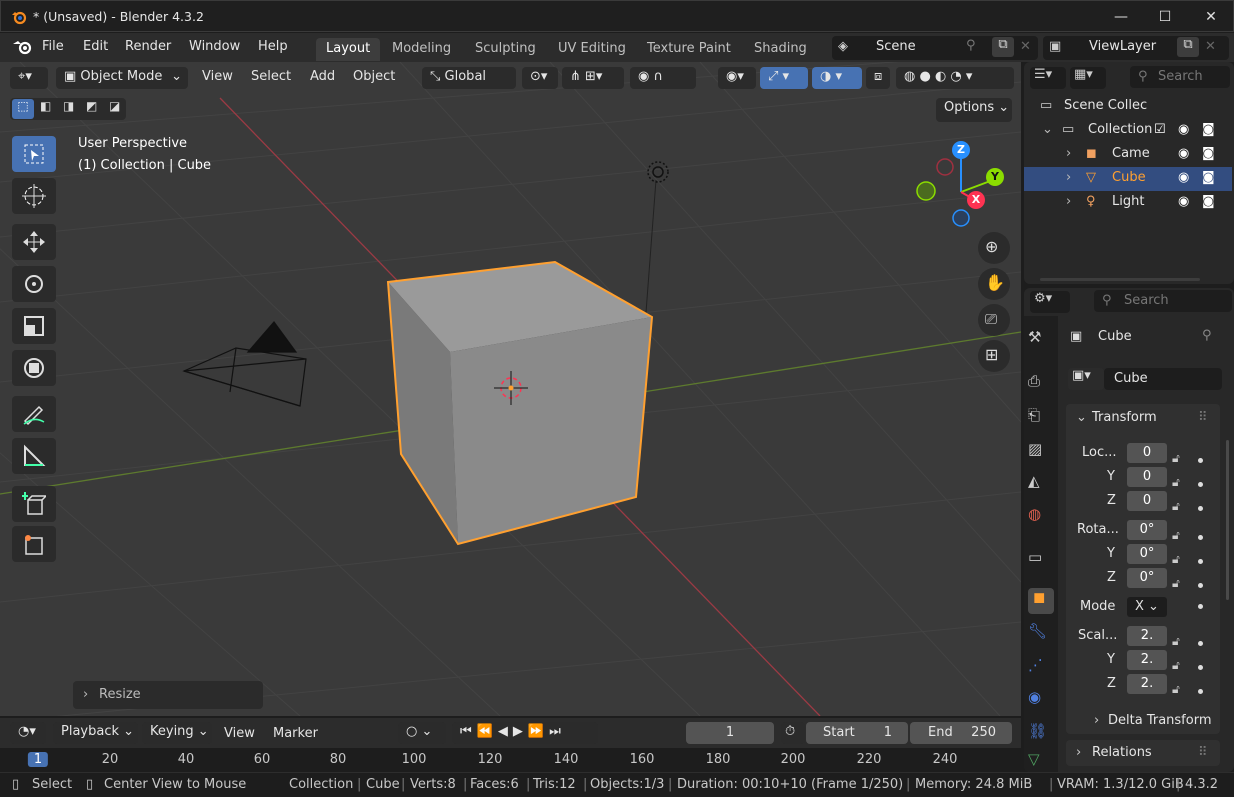 Image resolution: width=1234 pixels, height=797 pixels. What do you see at coordinates (34, 242) in the screenshot?
I see `tool-move` at bounding box center [34, 242].